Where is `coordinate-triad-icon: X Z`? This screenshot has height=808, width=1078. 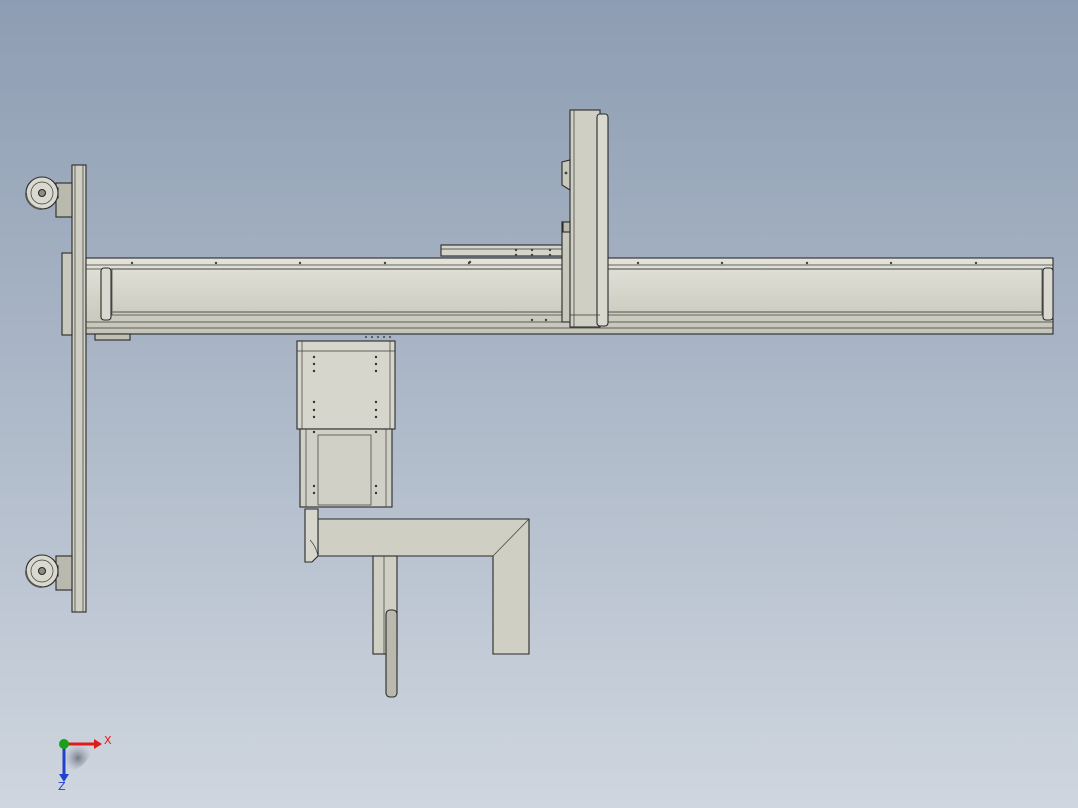
coordinate-triad-icon: X Z is located at coordinates (85, 763).